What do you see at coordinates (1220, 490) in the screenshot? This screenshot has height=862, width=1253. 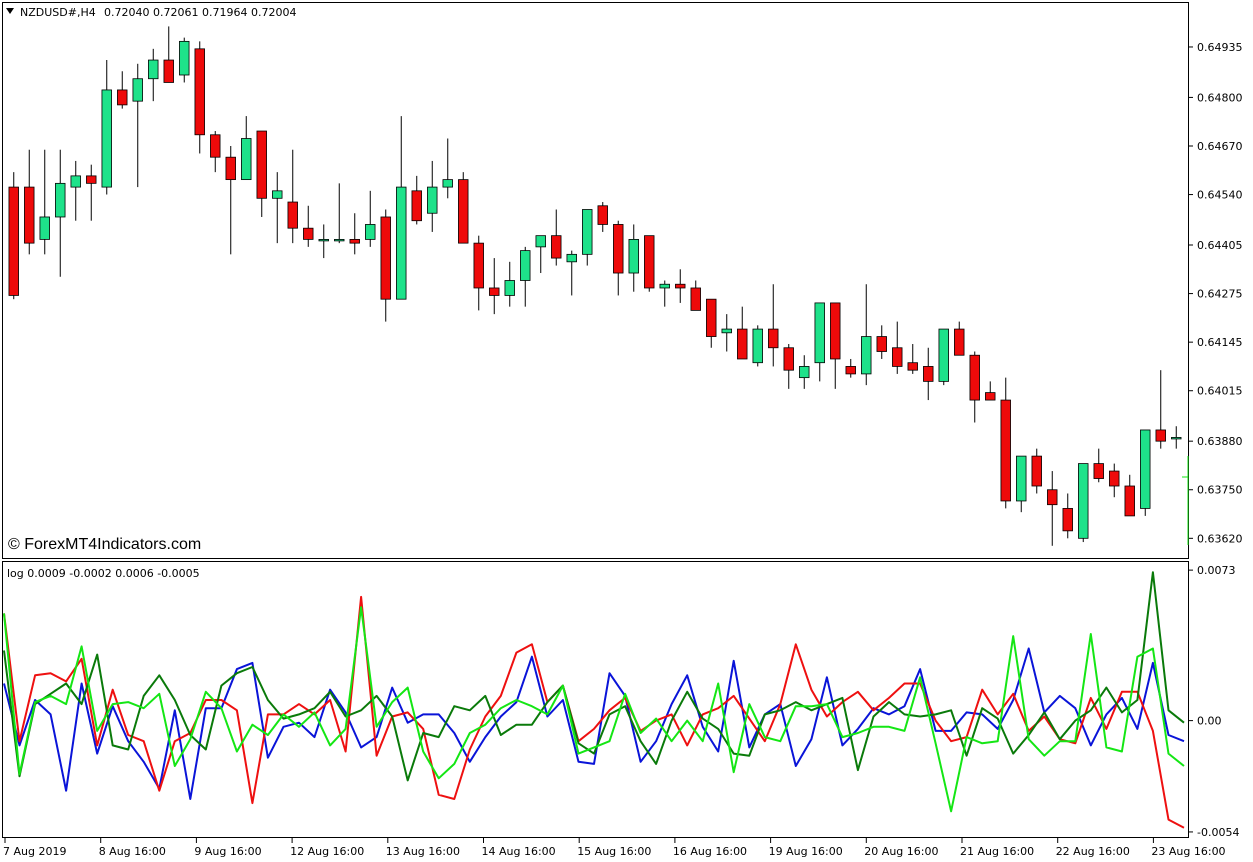 I see `price-tick-label: 0.63750` at bounding box center [1220, 490].